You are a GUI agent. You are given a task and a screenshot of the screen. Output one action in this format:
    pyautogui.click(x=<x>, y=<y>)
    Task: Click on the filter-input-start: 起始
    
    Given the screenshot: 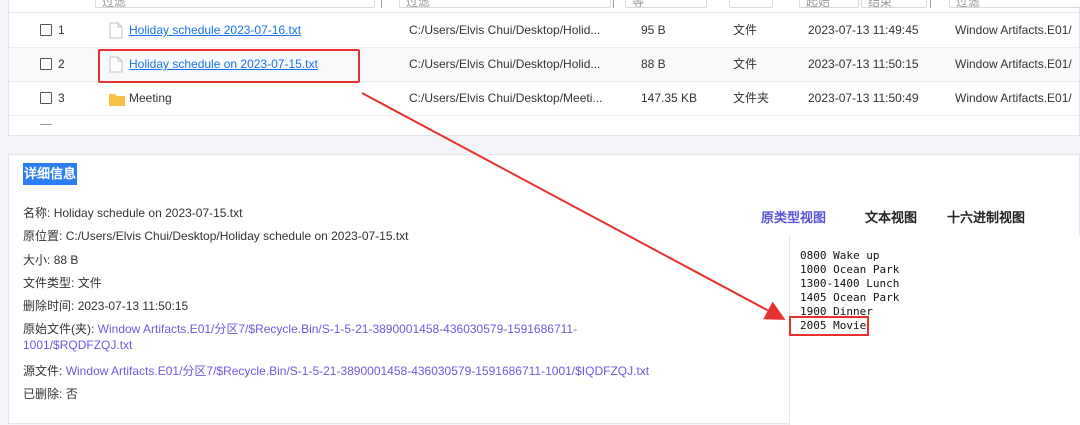 What is the action you would take?
    pyautogui.click(x=829, y=4)
    